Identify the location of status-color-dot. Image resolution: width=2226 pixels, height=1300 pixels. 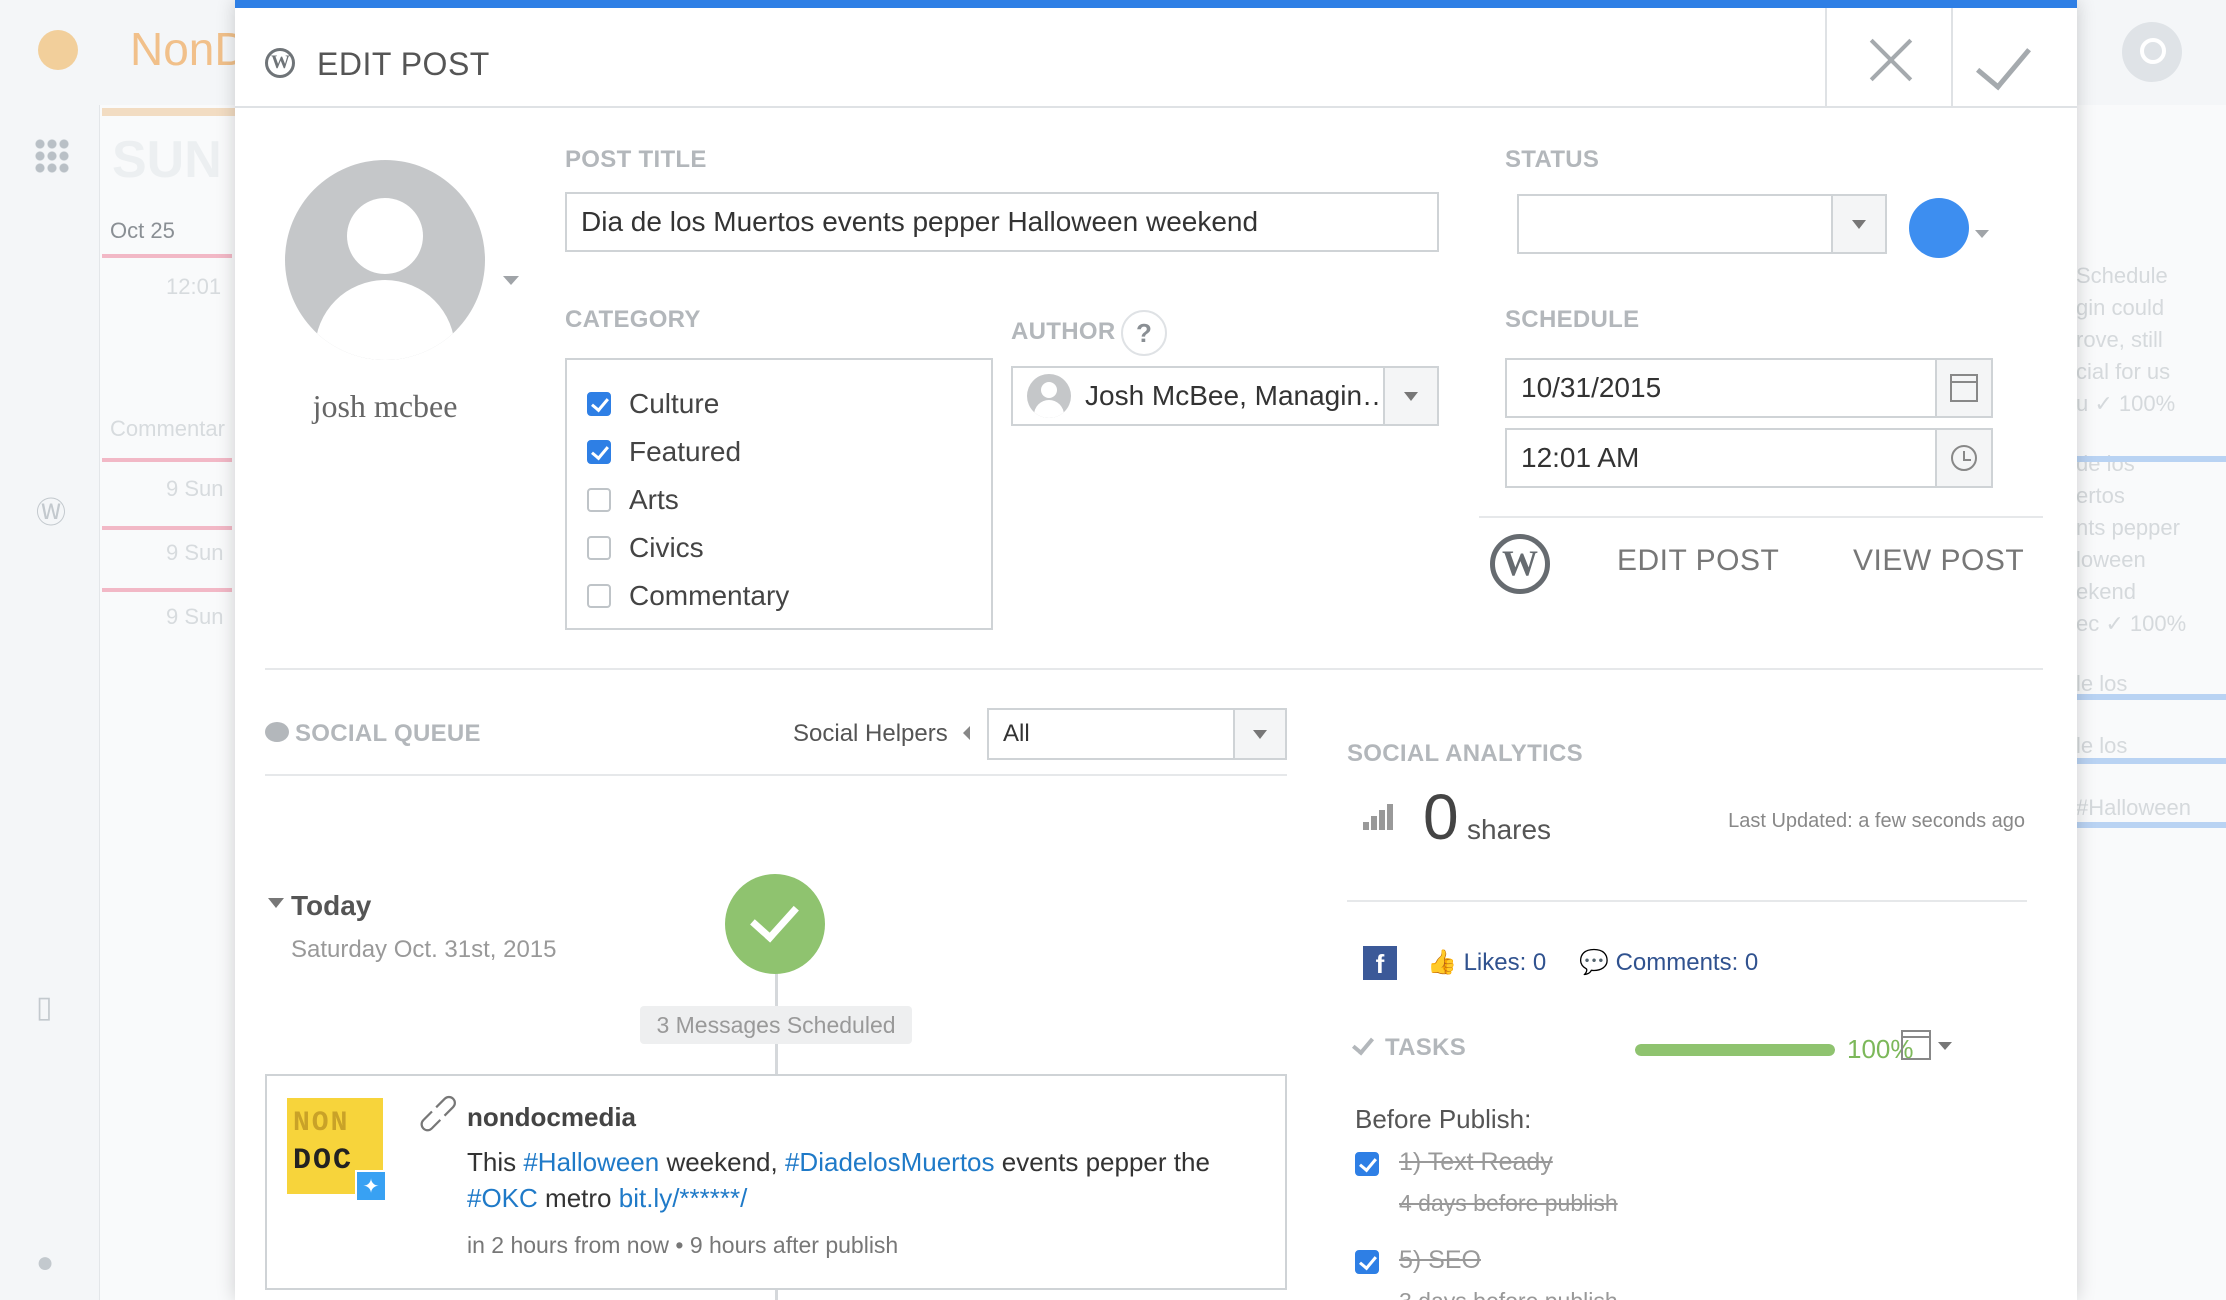
(1939, 228).